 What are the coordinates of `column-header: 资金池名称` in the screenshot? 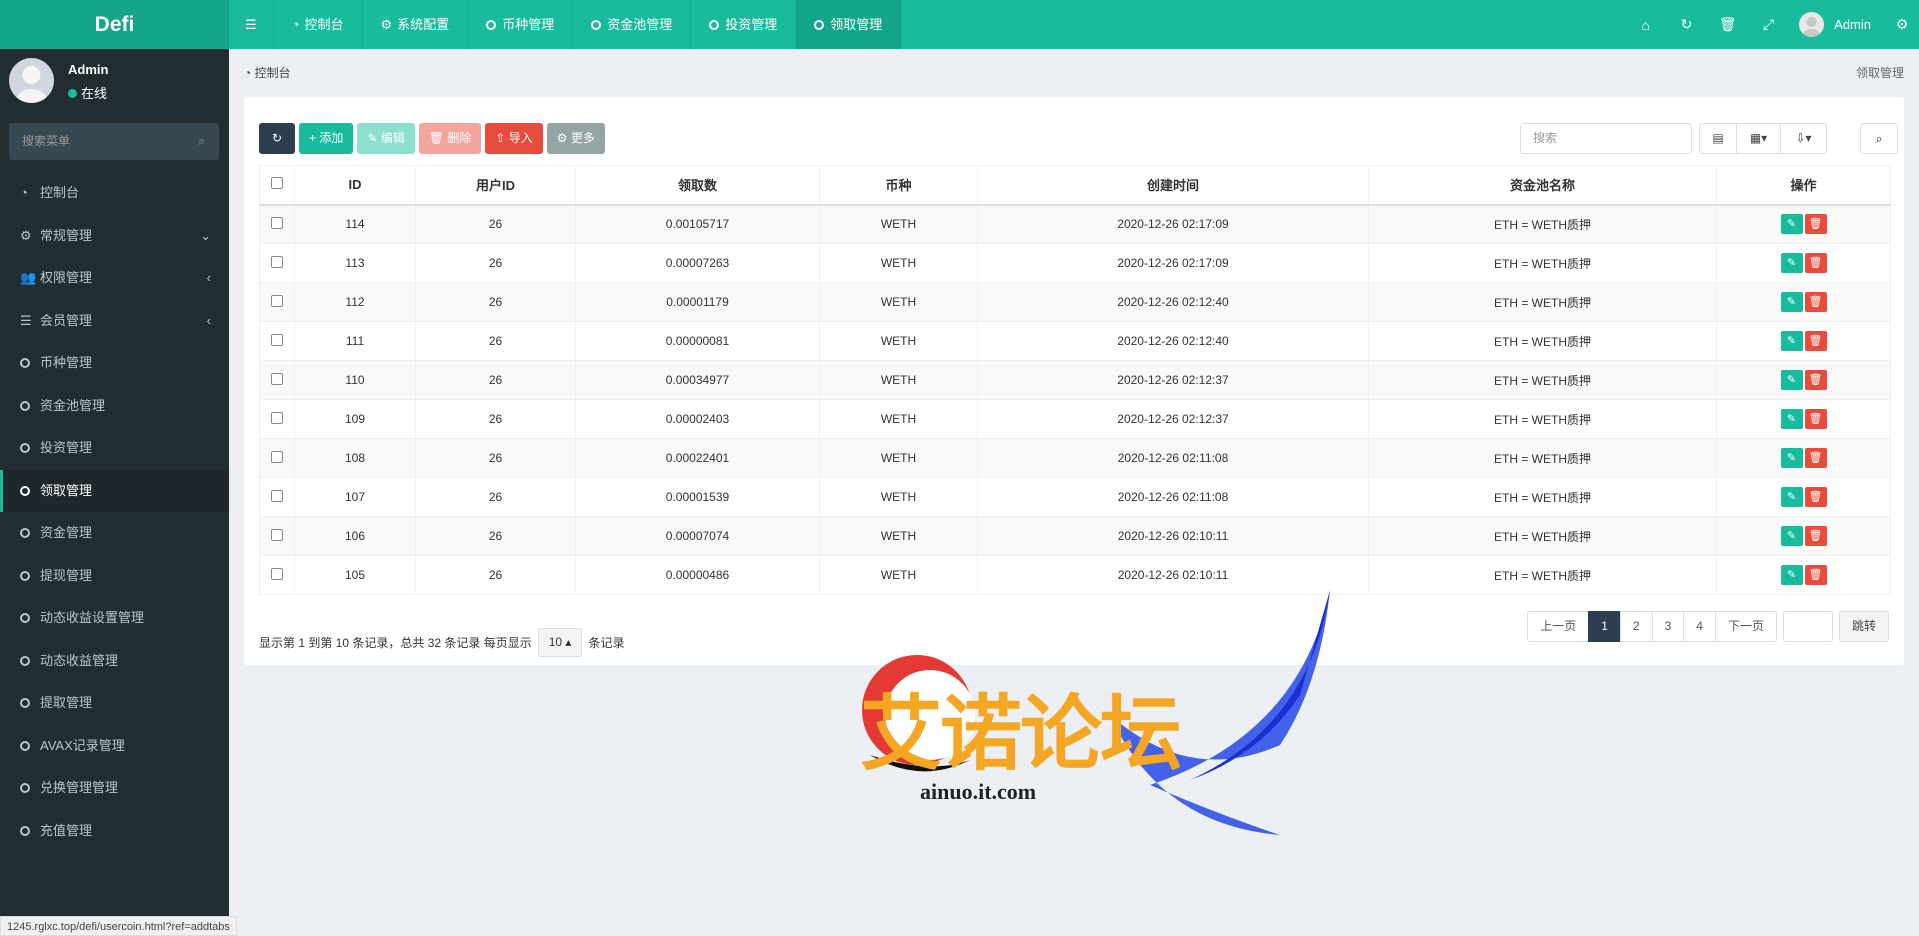 It's located at (1542, 185).